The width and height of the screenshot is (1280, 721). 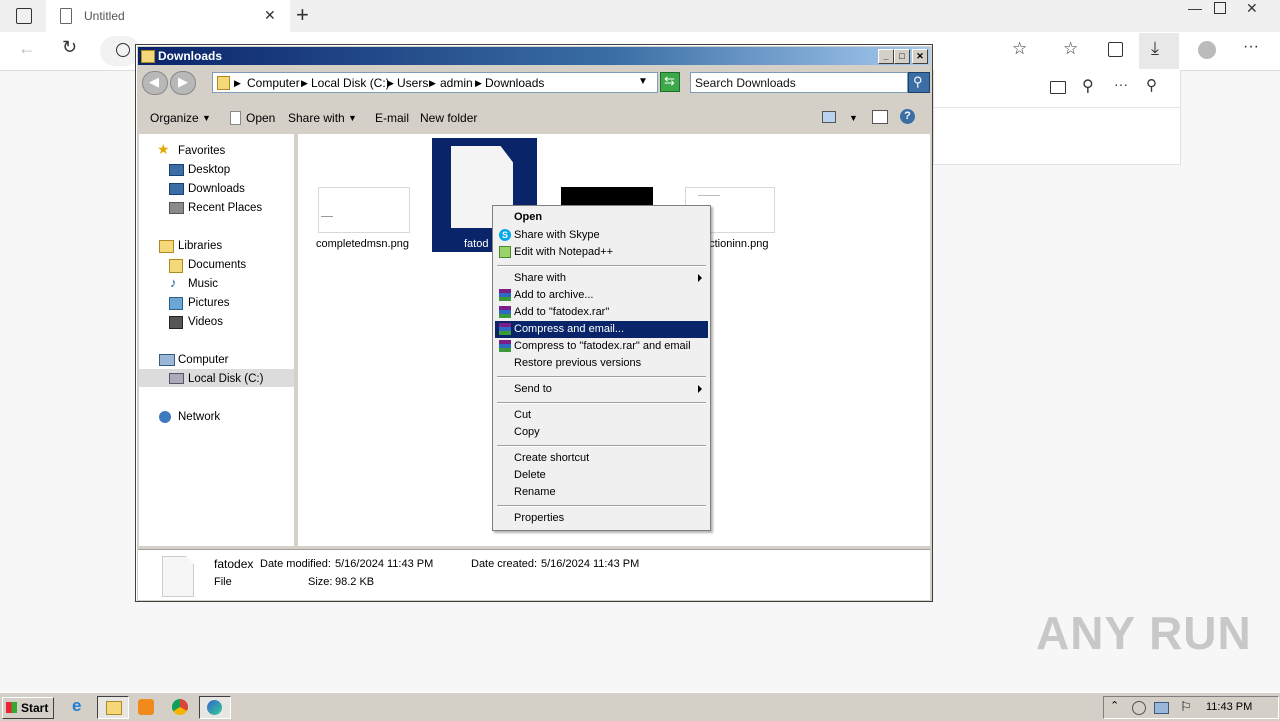 I want to click on nav-recent-places: Recent Places, so click(x=225, y=208).